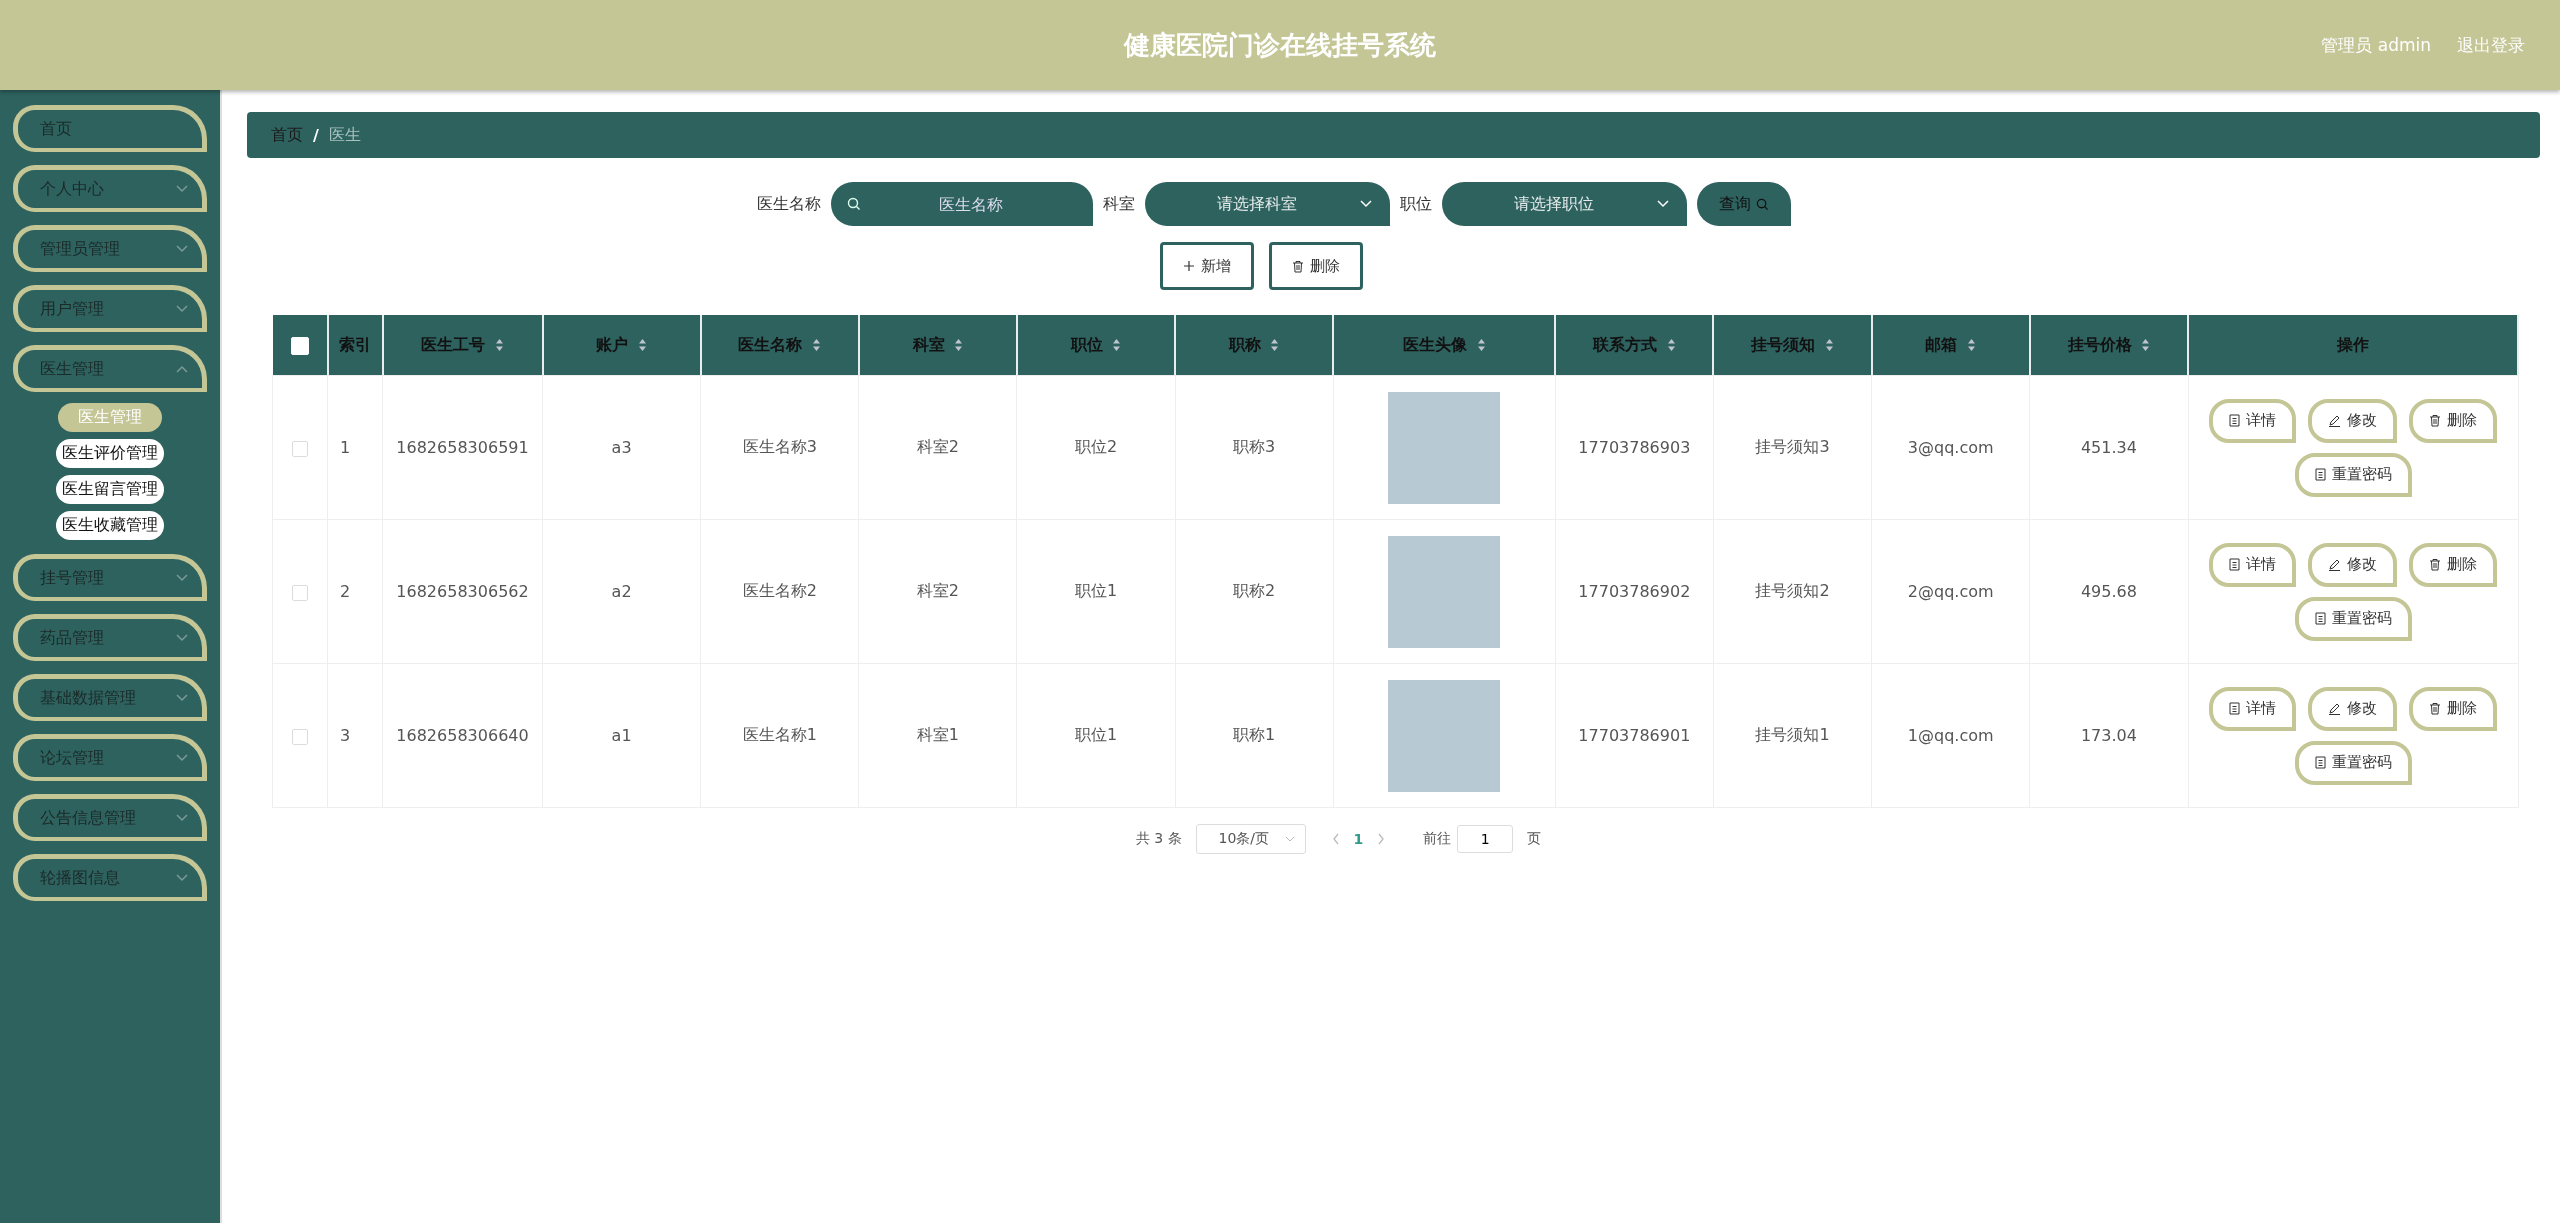 This screenshot has width=2560, height=1223. Describe the element at coordinates (779, 735) in the screenshot. I see `table-cell: 医生名称1` at that location.